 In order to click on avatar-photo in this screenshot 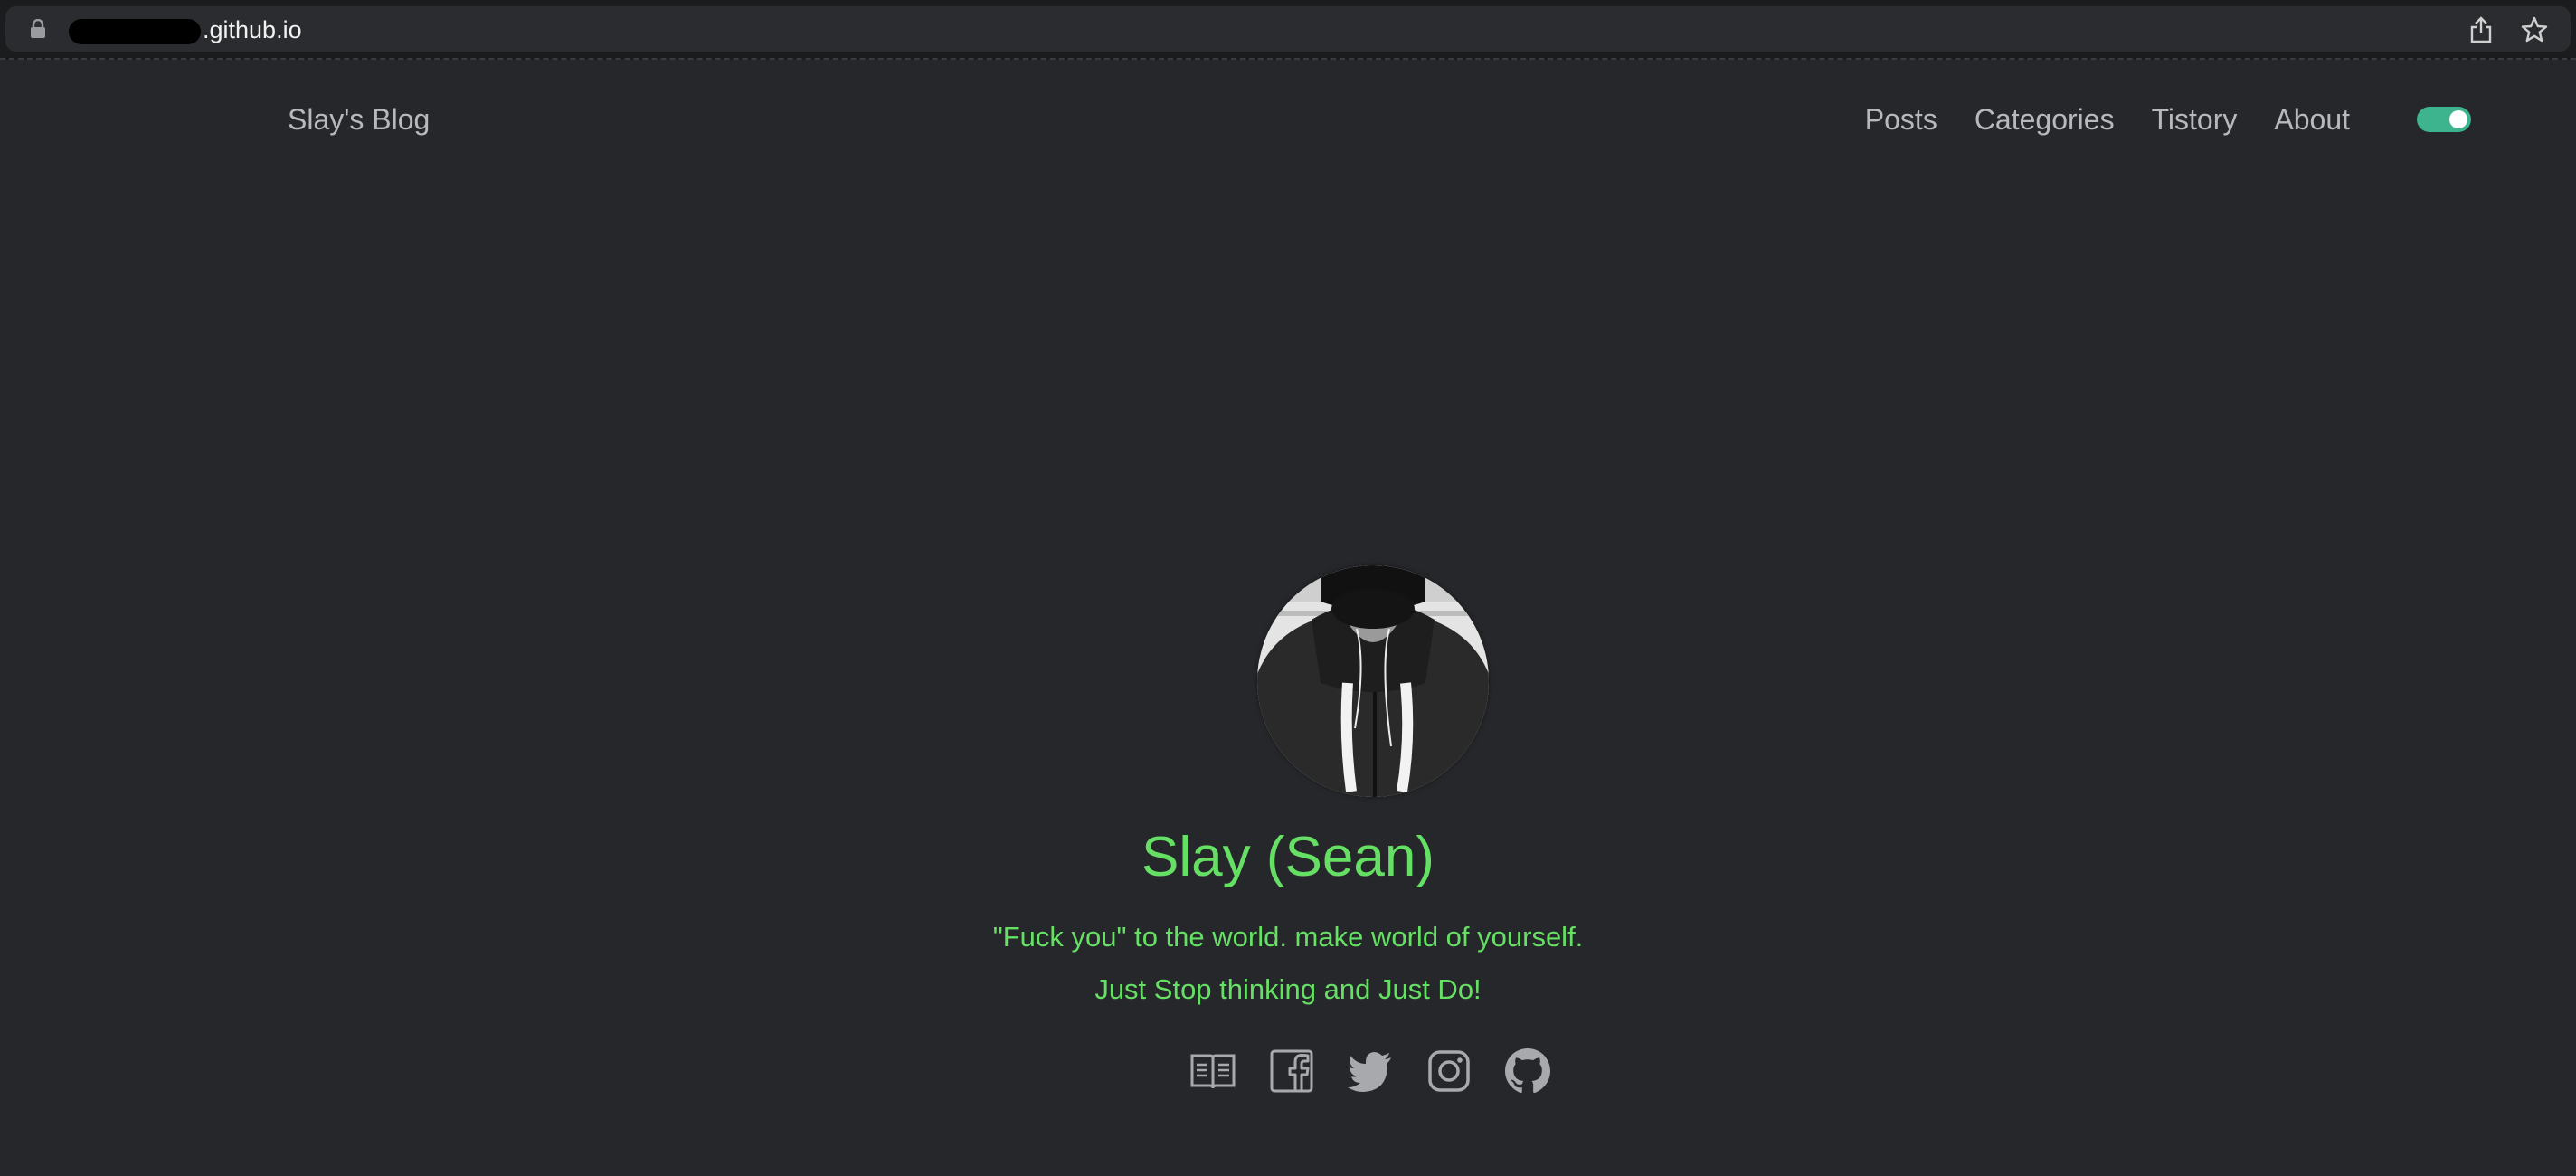, I will do `click(1373, 681)`.